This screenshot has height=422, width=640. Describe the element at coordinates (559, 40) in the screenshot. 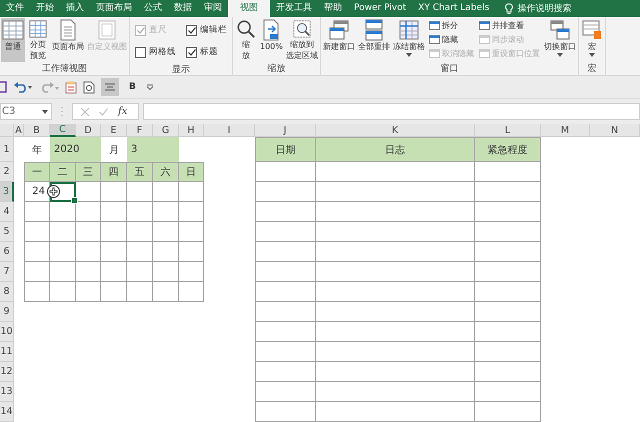

I see `ribbon-button: 切换窗口` at that location.